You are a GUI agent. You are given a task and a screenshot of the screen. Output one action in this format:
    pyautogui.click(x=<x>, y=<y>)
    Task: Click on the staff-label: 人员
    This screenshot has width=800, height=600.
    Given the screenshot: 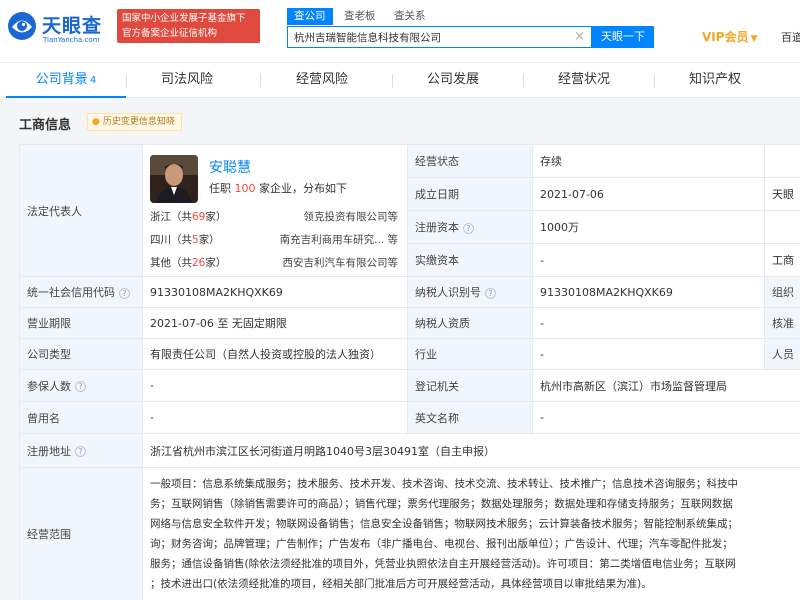 What is the action you would take?
    pyautogui.click(x=782, y=354)
    